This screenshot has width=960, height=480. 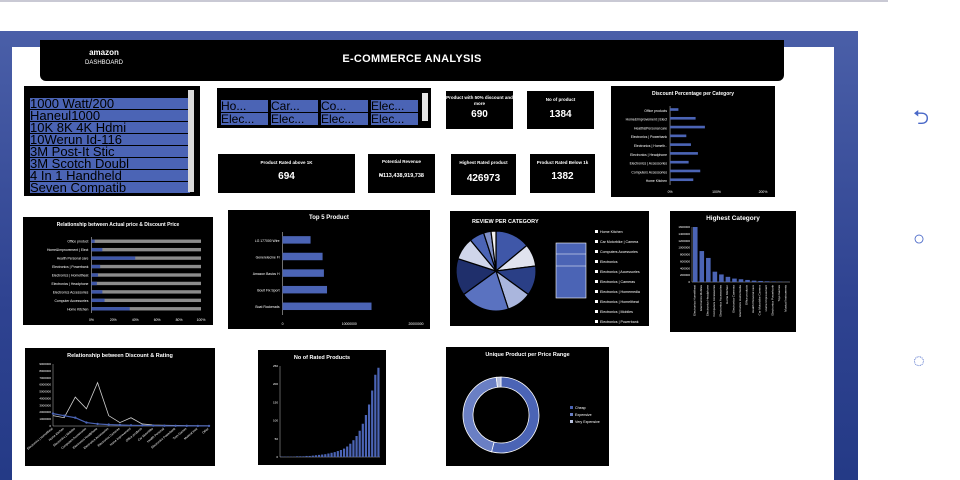 I want to click on category-label: Home Kitchen, so click(x=656, y=181).